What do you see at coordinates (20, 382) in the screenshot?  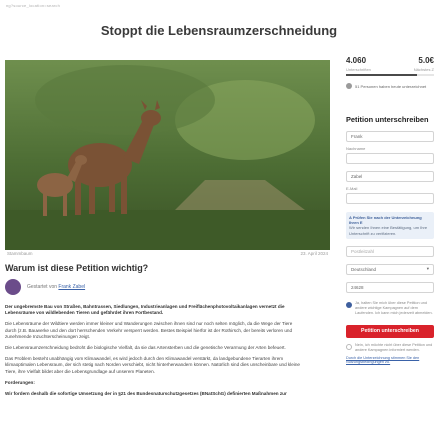 I see `body-paragraph: Forderungen:` at bounding box center [20, 382].